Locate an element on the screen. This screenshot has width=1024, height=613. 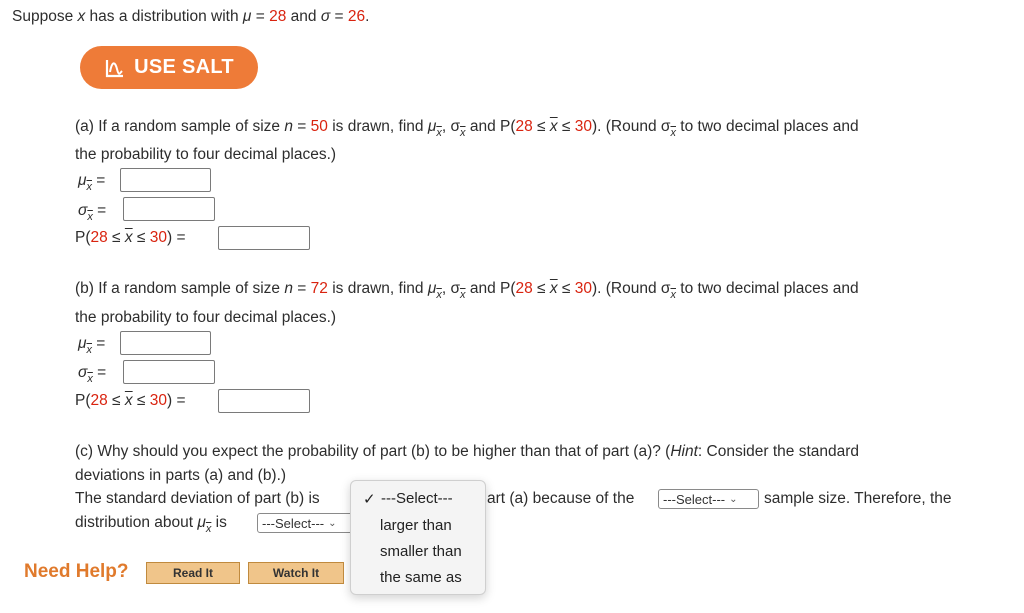
part-a-mu-label: μx = is located at coordinates (92, 182).